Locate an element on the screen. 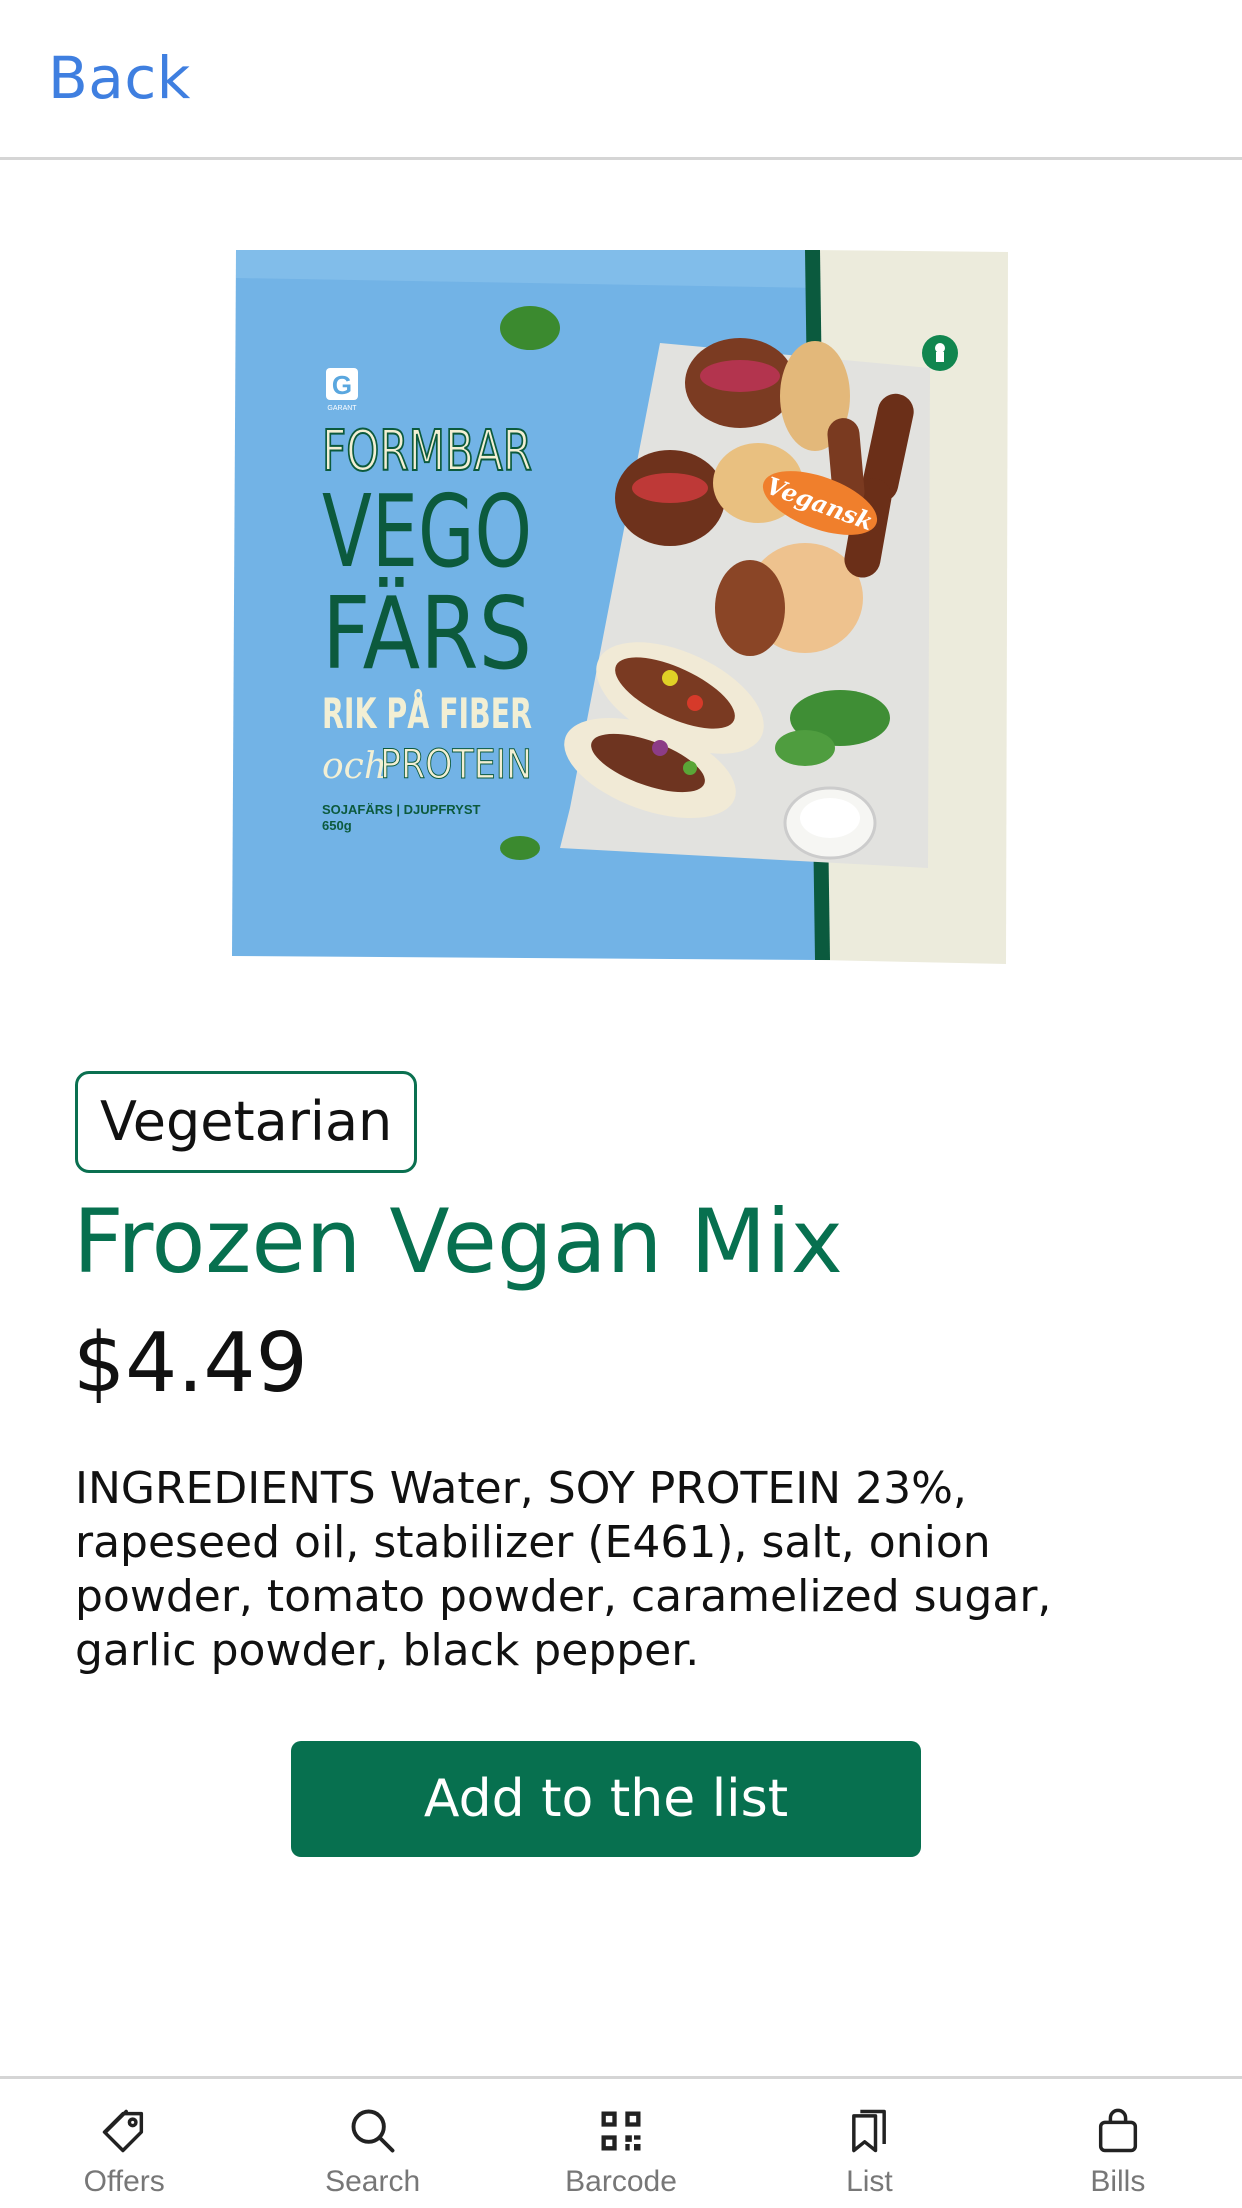 This screenshot has width=1242, height=2208. top-bar: Back is located at coordinates (621, 80).